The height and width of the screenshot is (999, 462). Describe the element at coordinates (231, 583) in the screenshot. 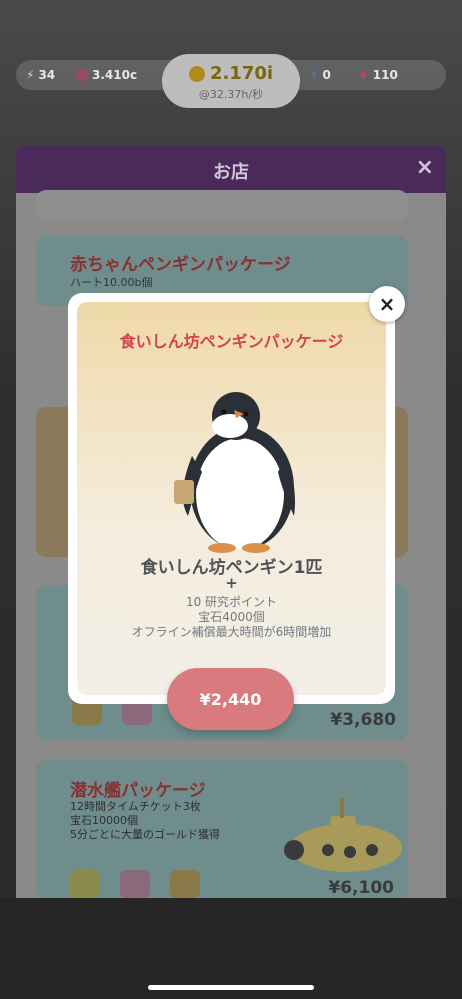

I see `plus-sign: +` at that location.